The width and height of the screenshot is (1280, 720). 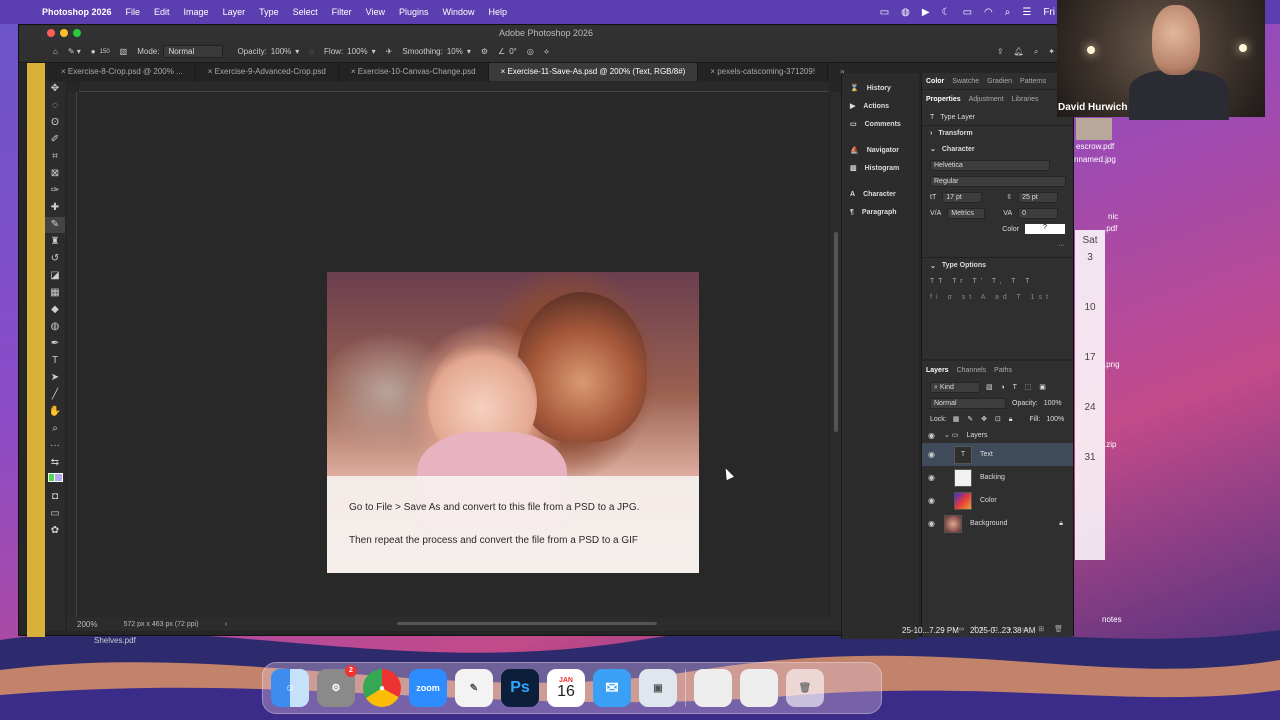 What do you see at coordinates (1045, 229) in the screenshot?
I see `text-color-swatch: ?` at bounding box center [1045, 229].